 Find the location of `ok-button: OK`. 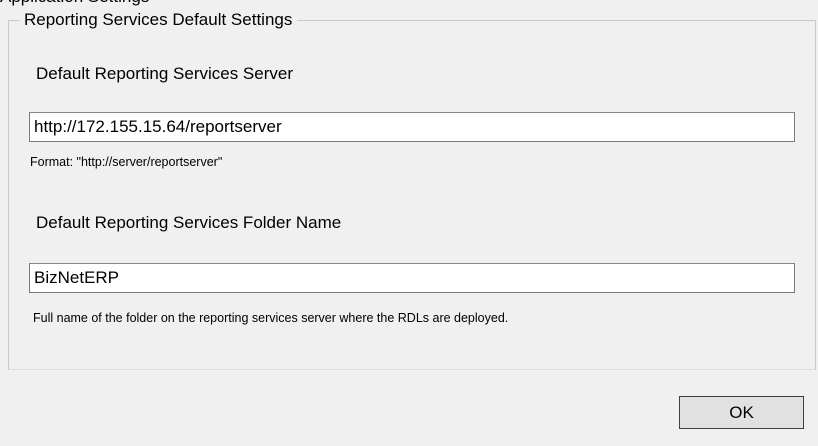

ok-button: OK is located at coordinates (741, 412).